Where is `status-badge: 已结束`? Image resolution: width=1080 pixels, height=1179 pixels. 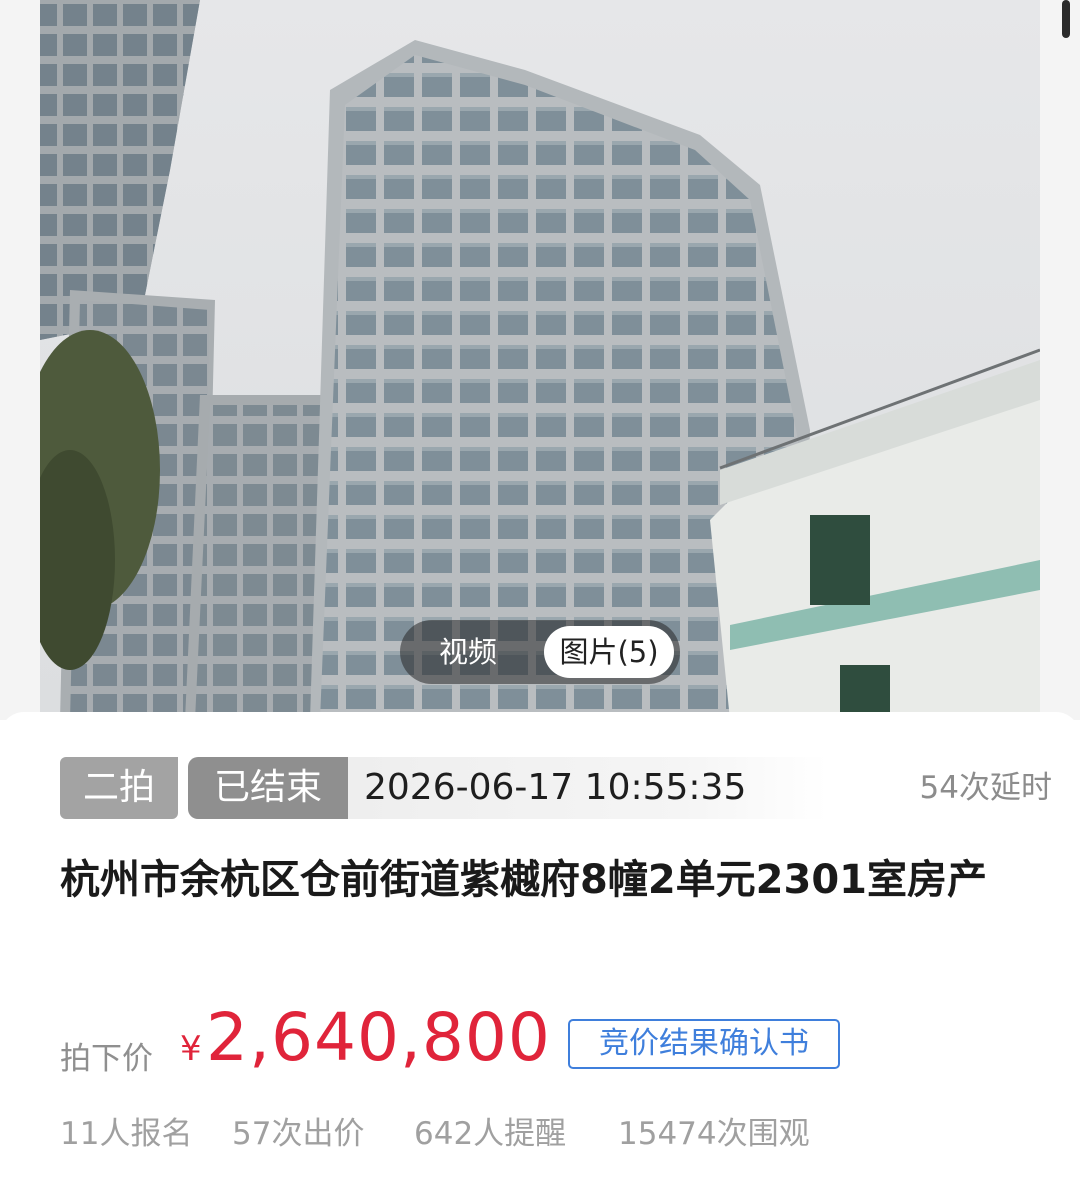
status-badge: 已结束 is located at coordinates (268, 788).